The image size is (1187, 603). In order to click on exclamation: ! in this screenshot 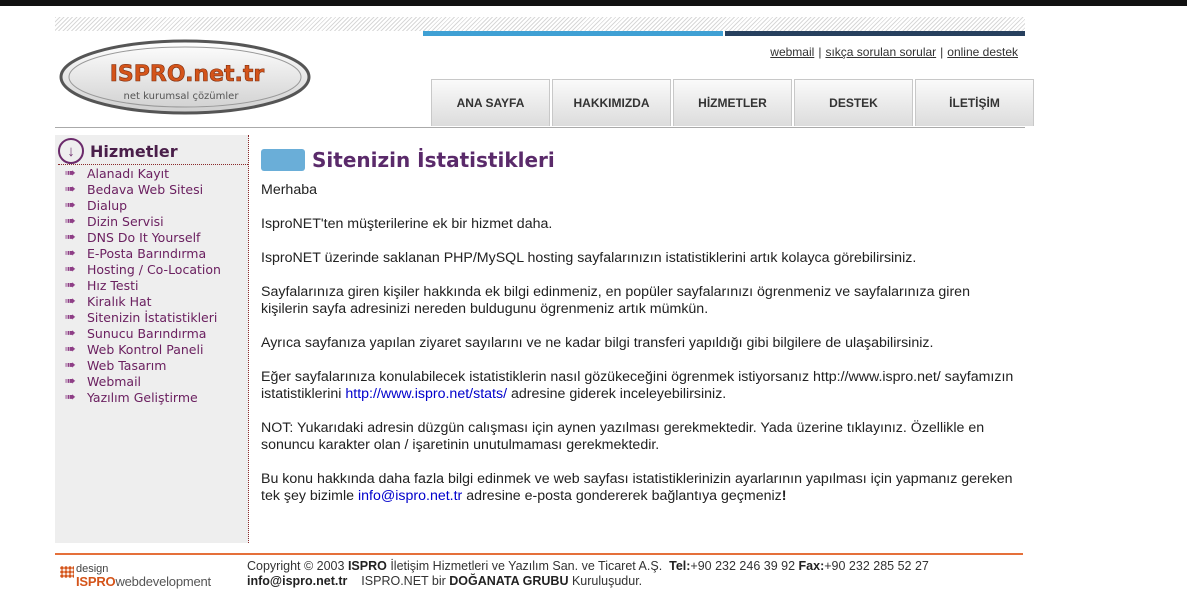, I will do `click(784, 496)`.